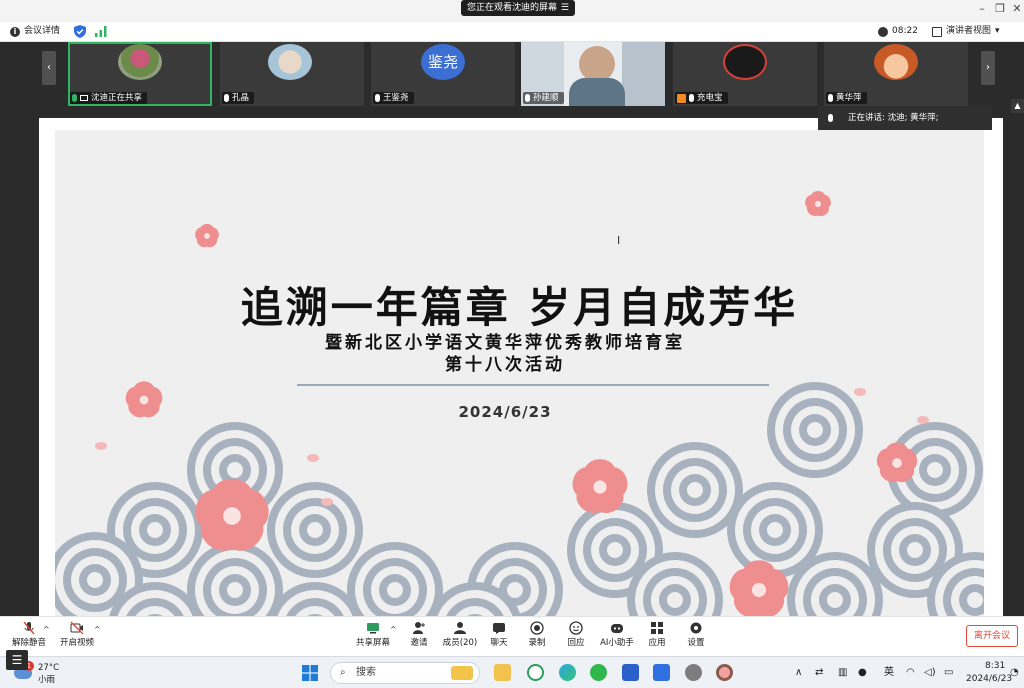  What do you see at coordinates (598, 672) in the screenshot?
I see `wechat-icon` at bounding box center [598, 672].